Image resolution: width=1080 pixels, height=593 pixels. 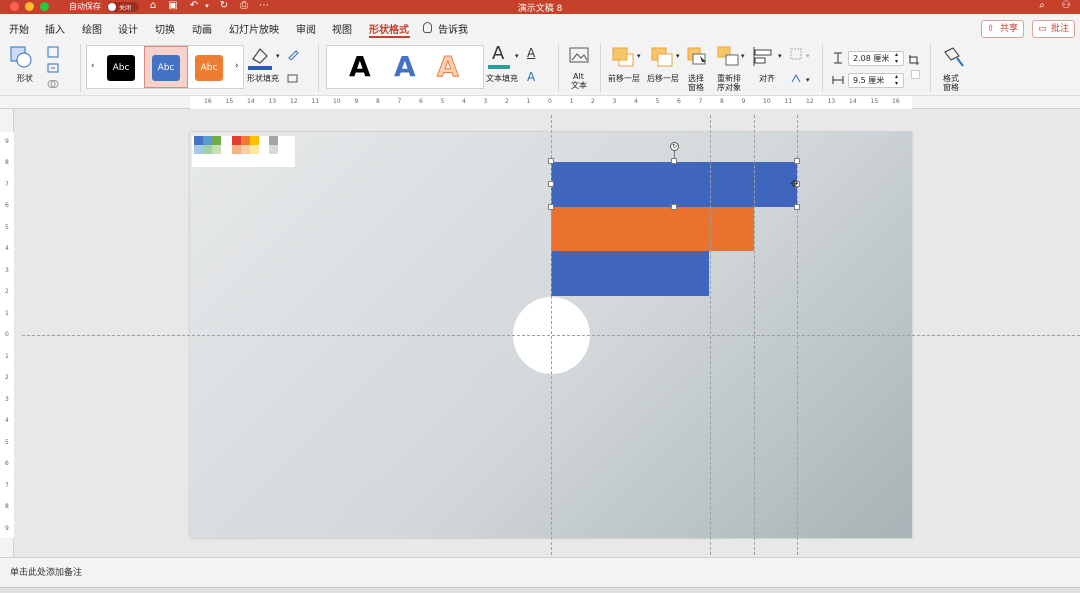 What do you see at coordinates (7, 442) in the screenshot?
I see `ruler-tick-label: 5` at bounding box center [7, 442].